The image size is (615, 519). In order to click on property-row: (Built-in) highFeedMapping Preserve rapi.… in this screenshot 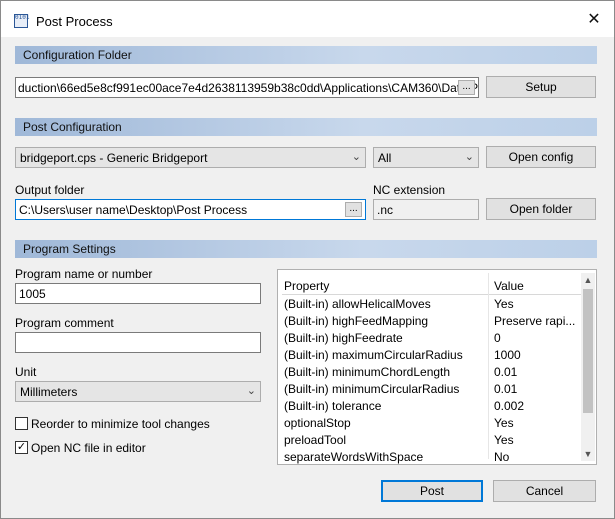, I will do `click(431, 321)`.